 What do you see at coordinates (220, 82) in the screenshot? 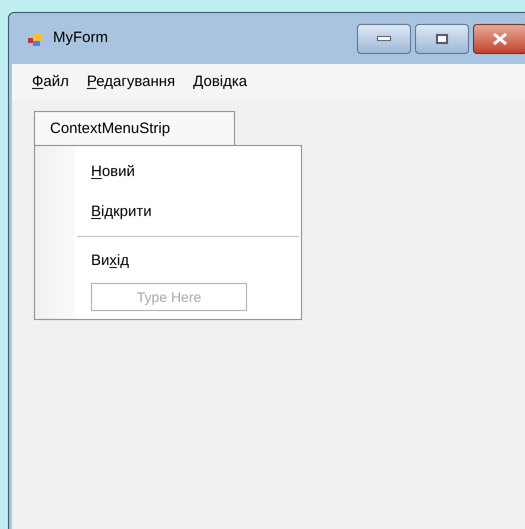
I see `menu-item: Довідка` at bounding box center [220, 82].